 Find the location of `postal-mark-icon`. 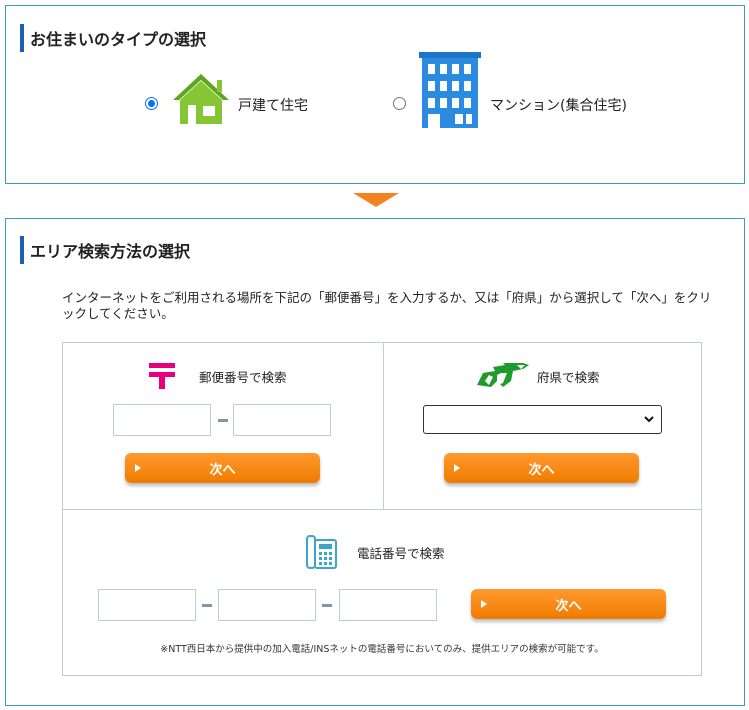

postal-mark-icon is located at coordinates (162, 376).